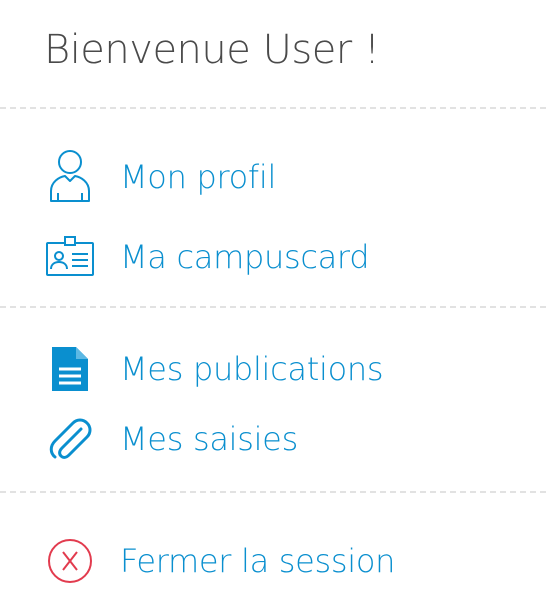 This screenshot has height=600, width=546. I want to click on menu-item-label: Fermer la session, so click(258, 561).